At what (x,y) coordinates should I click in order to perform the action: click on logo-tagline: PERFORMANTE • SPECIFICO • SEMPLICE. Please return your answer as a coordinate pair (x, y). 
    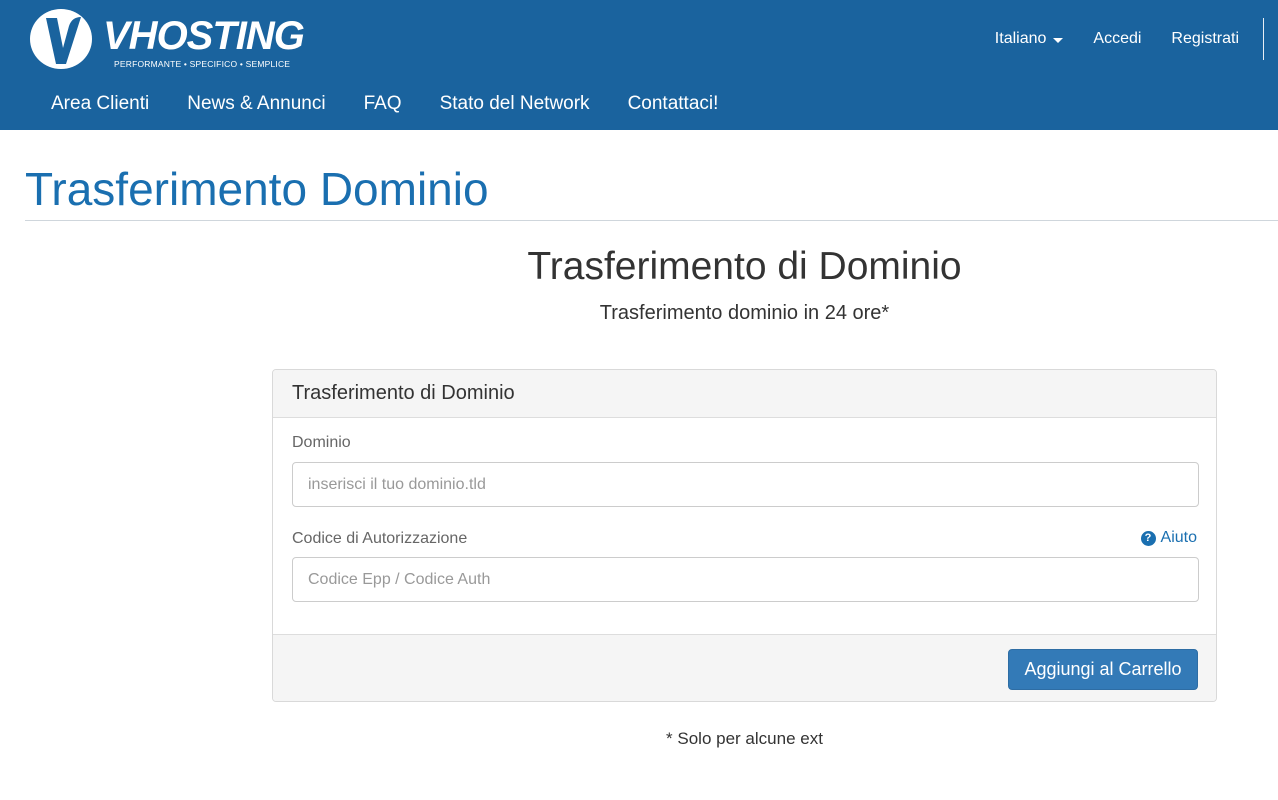
    Looking at the image, I should click on (202, 64).